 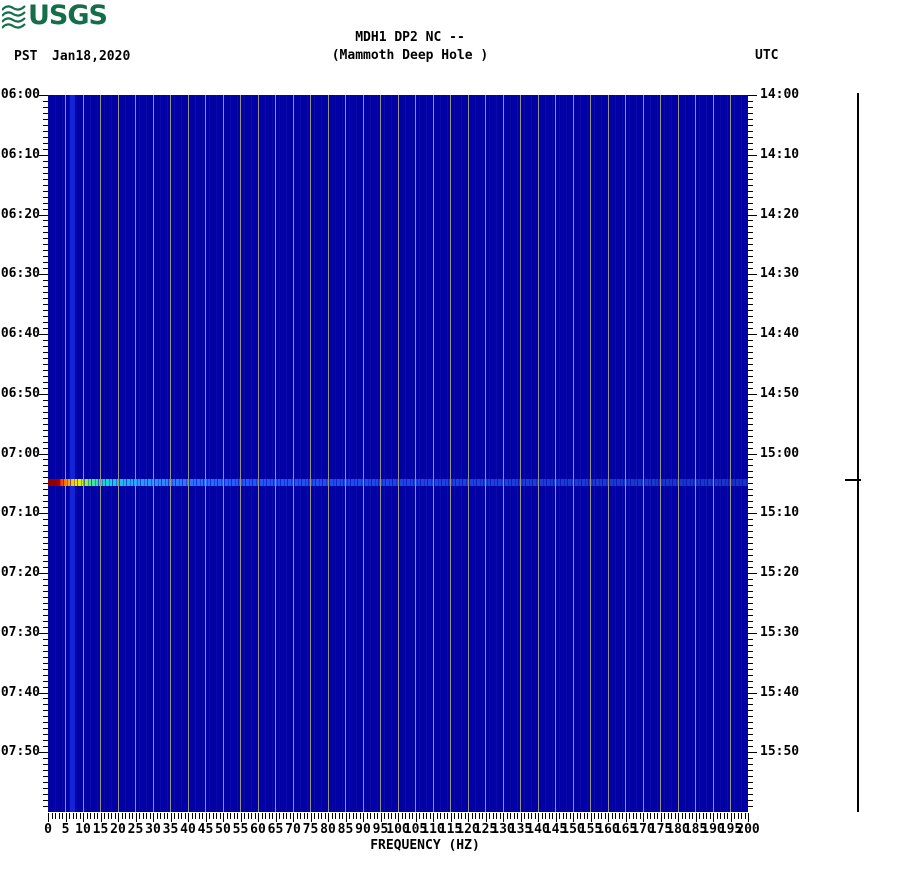 What do you see at coordinates (205, 453) in the screenshot?
I see `gridline-45hz` at bounding box center [205, 453].